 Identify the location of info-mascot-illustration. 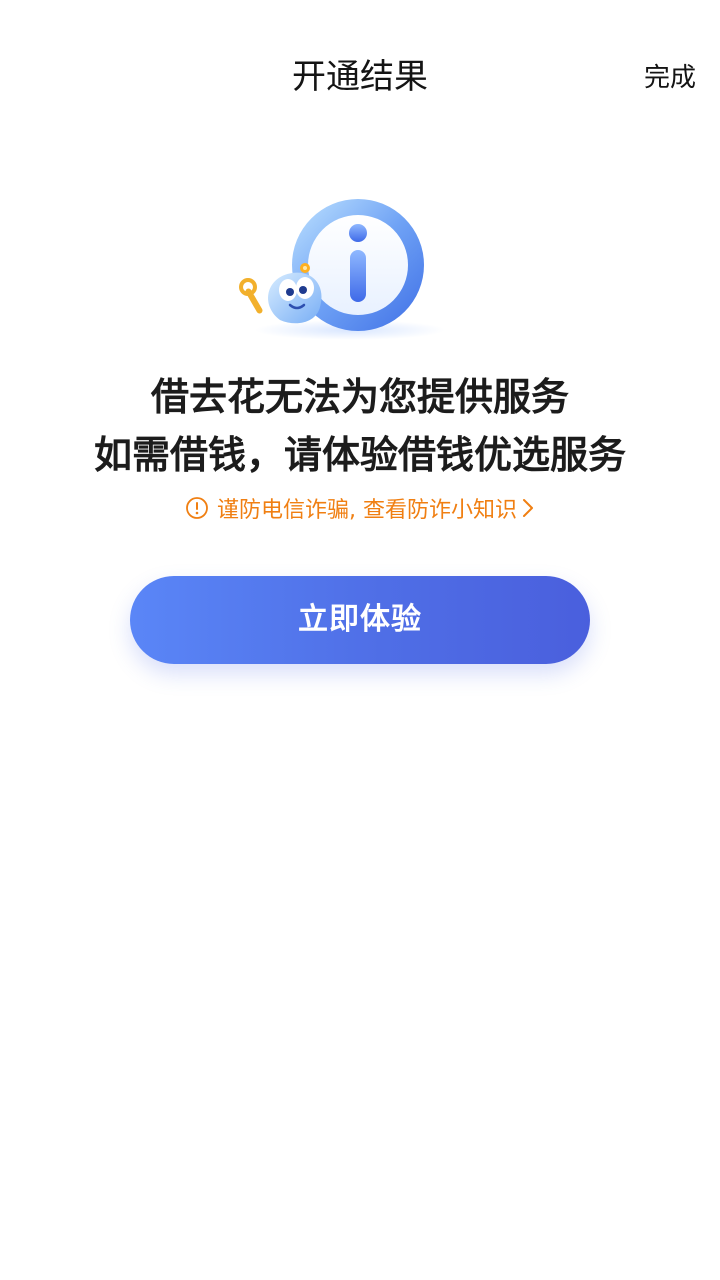
(340, 270).